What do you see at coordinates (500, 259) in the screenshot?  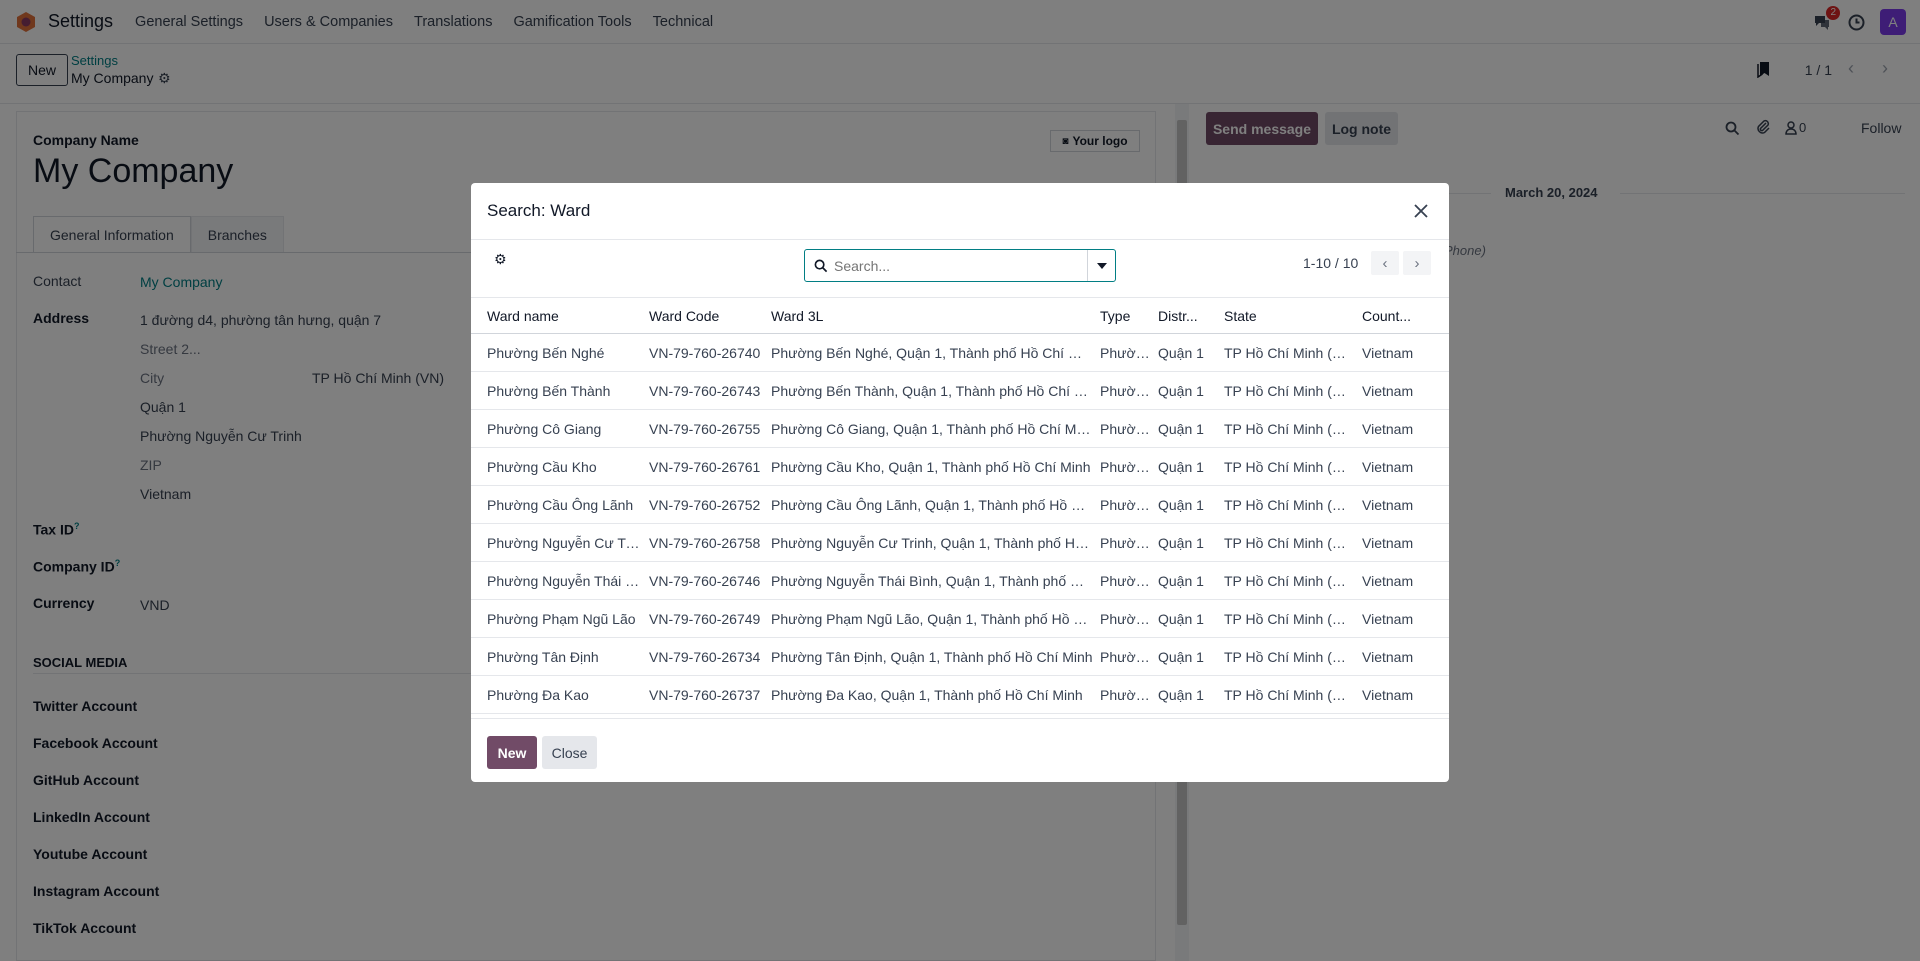 I see `gear-icon: ⚙` at bounding box center [500, 259].